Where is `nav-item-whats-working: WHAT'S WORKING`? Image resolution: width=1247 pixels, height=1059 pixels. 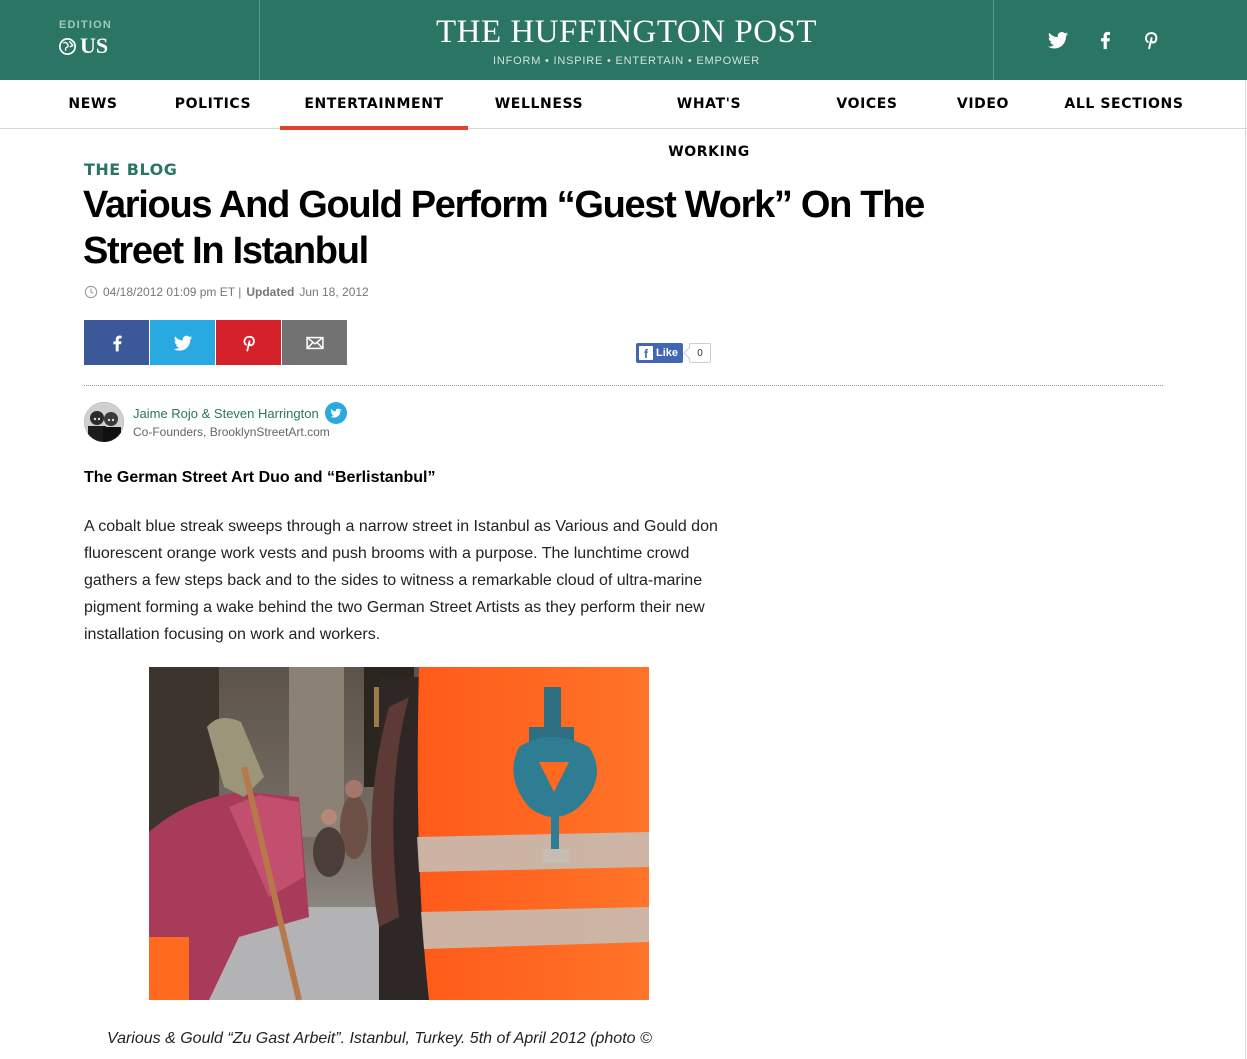
nav-item-whats-working: WHAT'S WORKING is located at coordinates (709, 120).